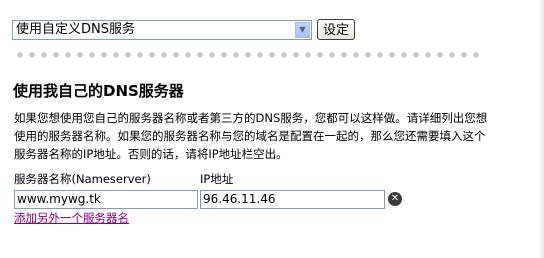 This screenshot has height=258, width=544. What do you see at coordinates (292, 199) in the screenshot?
I see `ip-input: 96.46.11.46` at bounding box center [292, 199].